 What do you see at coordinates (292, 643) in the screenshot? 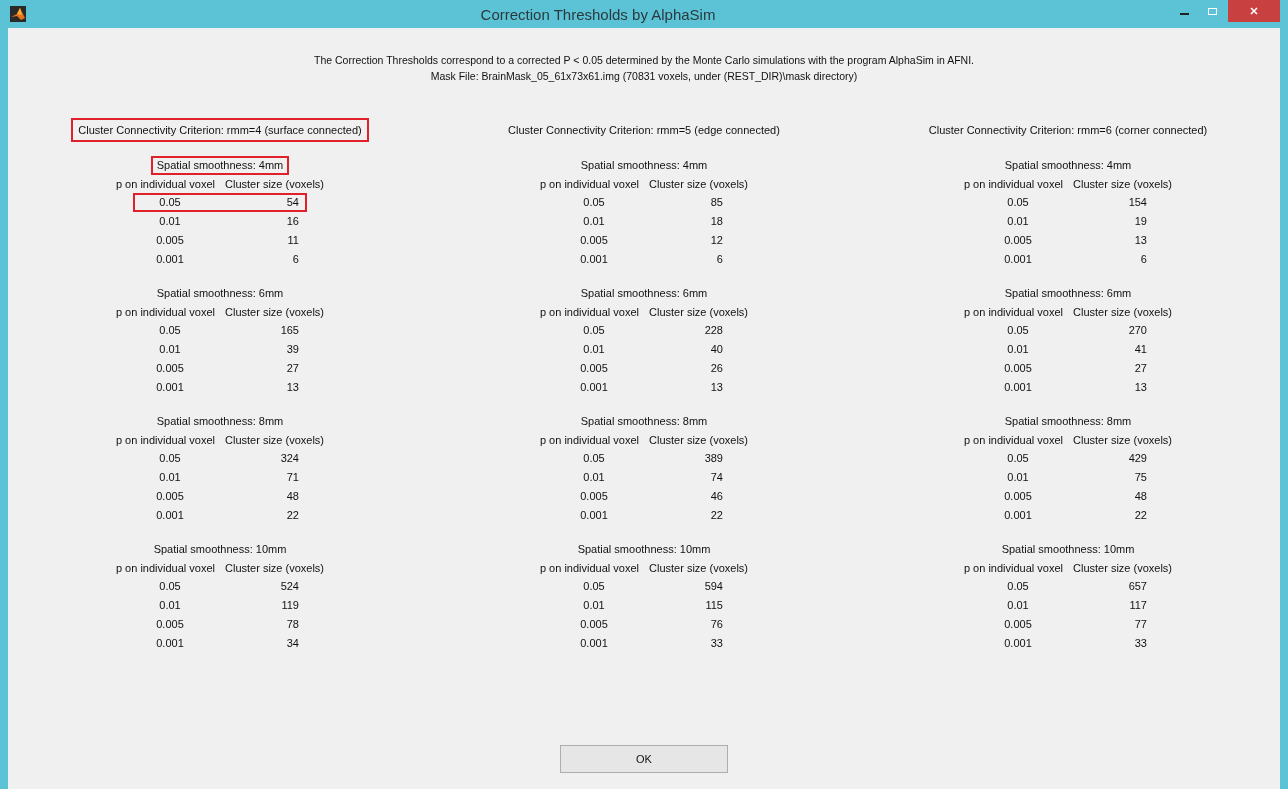
I see `table-cell-text: 34` at bounding box center [292, 643].